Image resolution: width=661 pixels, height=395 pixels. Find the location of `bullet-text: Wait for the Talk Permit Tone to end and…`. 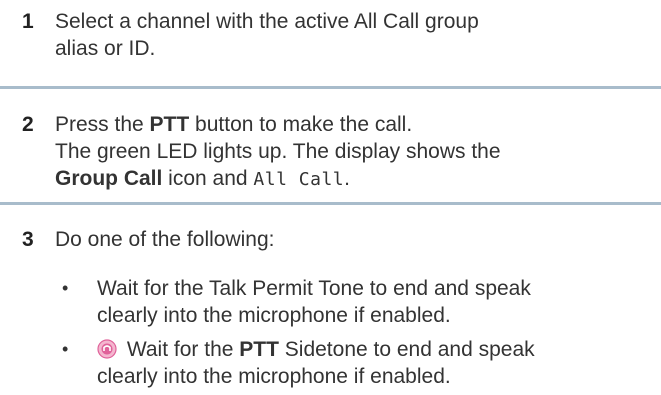

bullet-text: Wait for the Talk Permit Tone to end and… is located at coordinates (377, 302).